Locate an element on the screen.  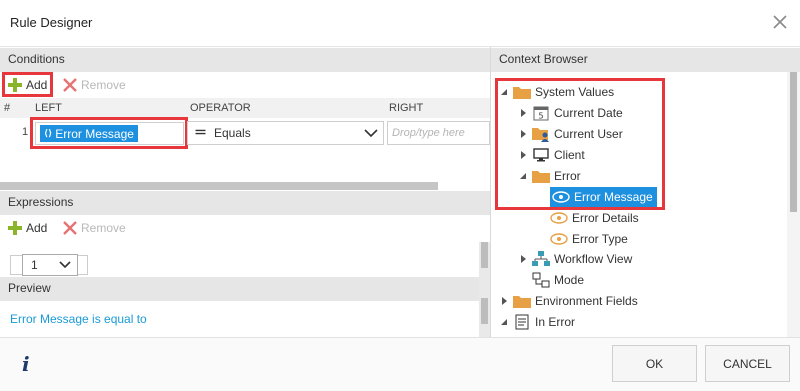
row-number: 1 is located at coordinates (25, 132).